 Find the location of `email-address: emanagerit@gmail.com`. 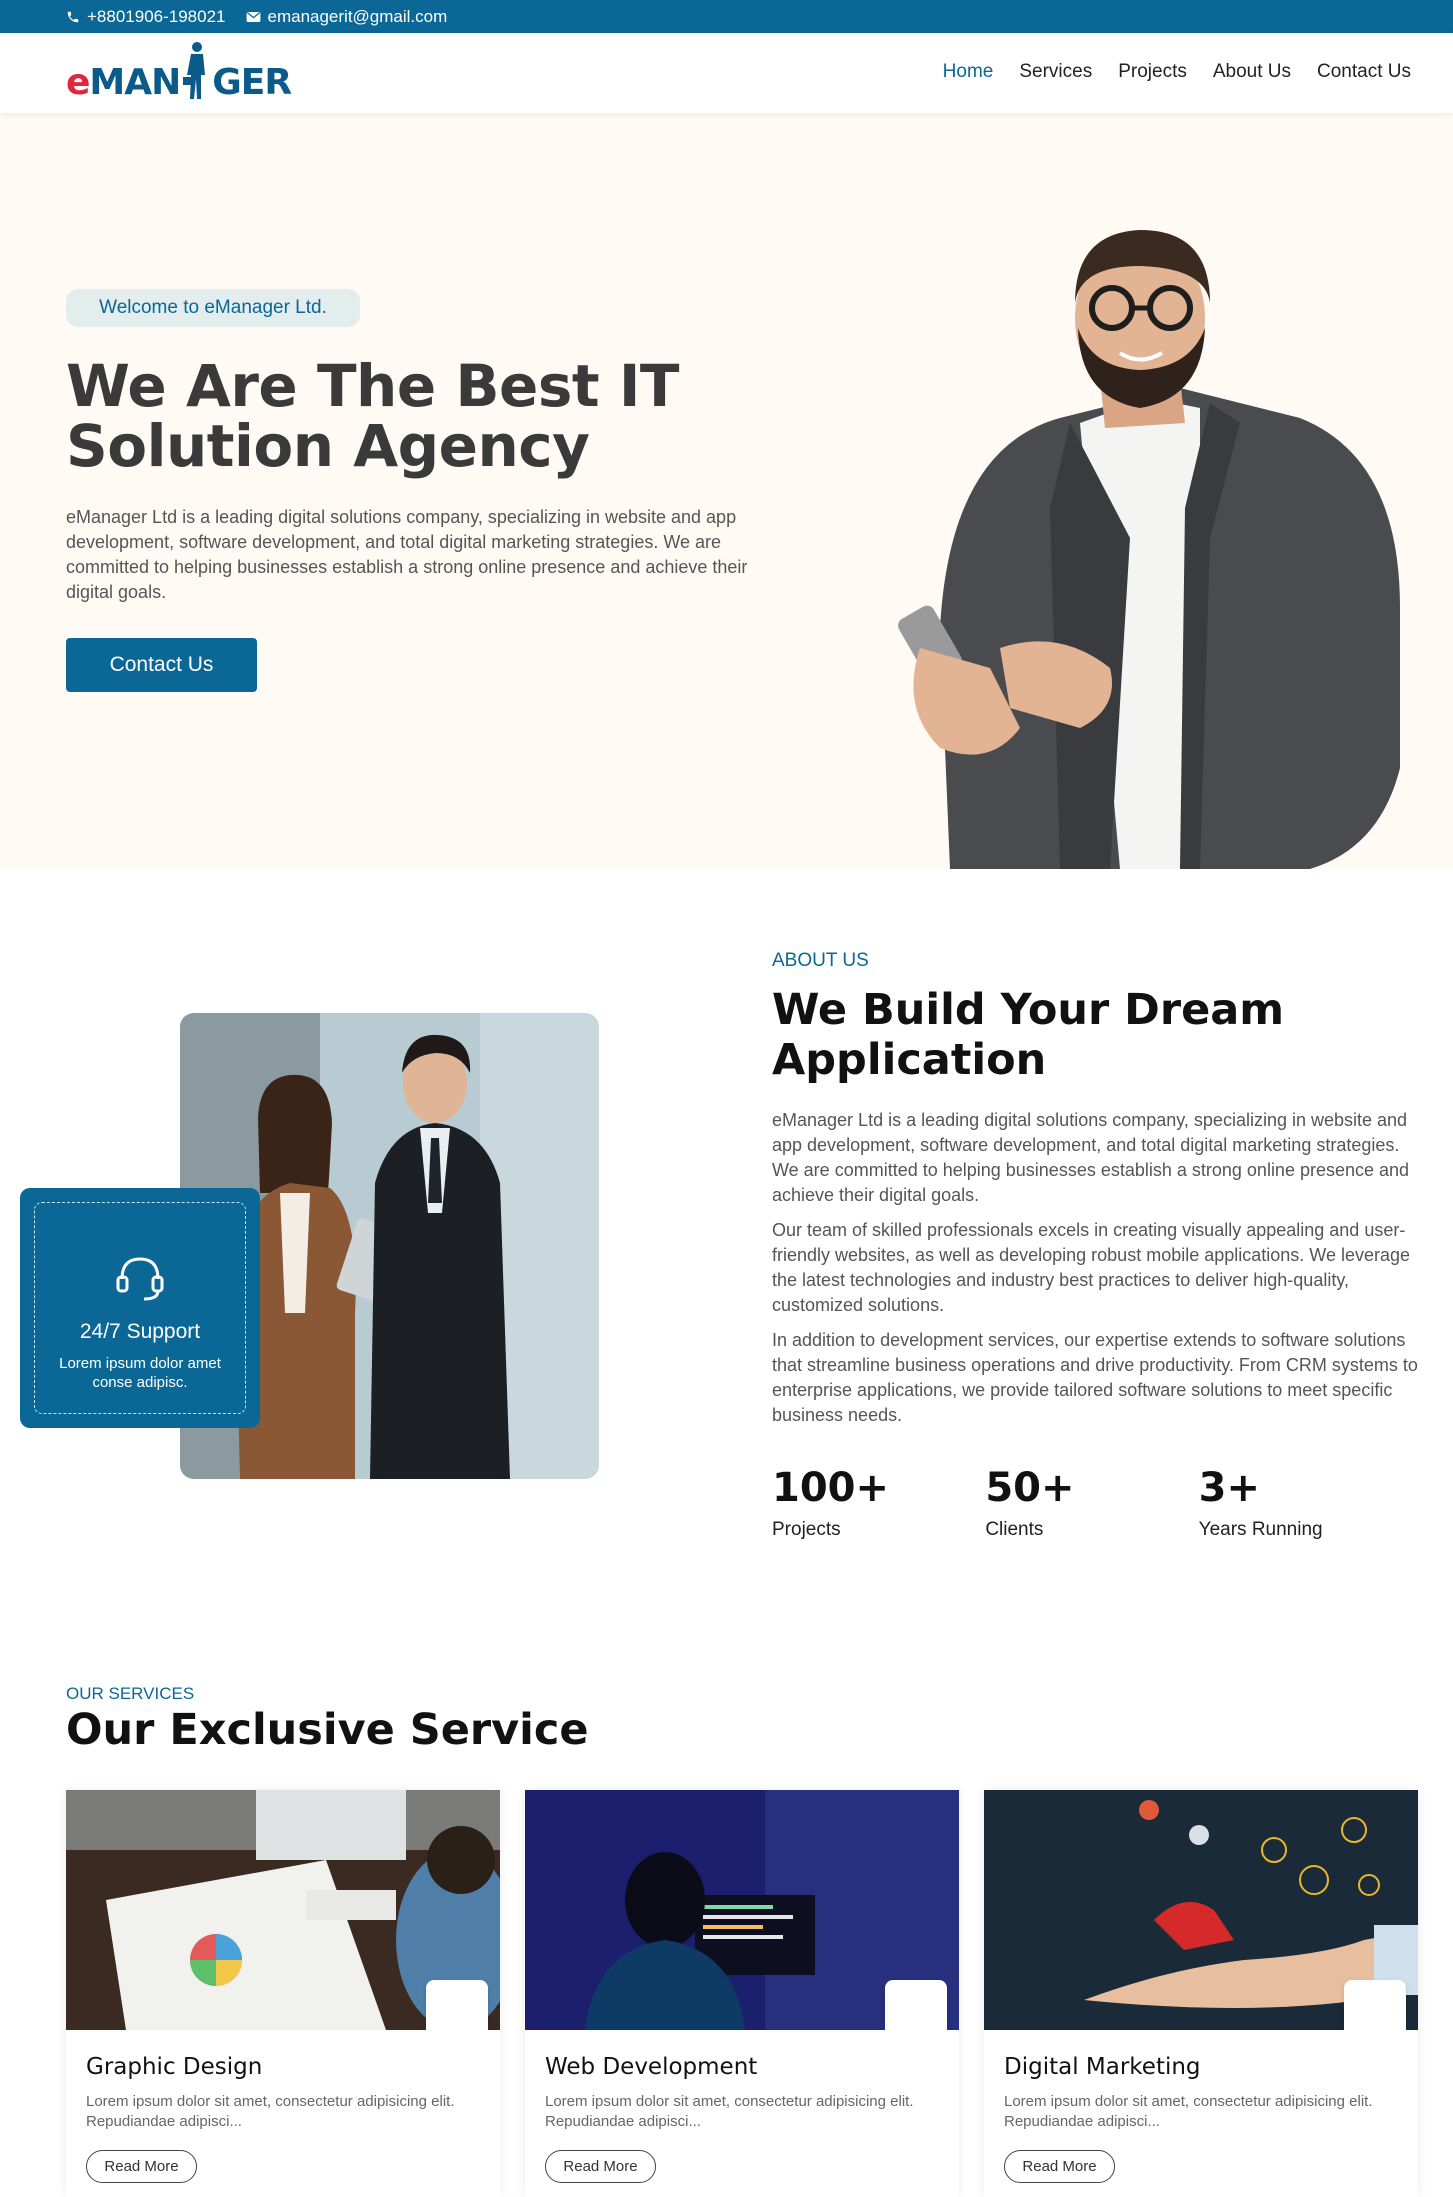

email-address: emanagerit@gmail.com is located at coordinates (357, 16).